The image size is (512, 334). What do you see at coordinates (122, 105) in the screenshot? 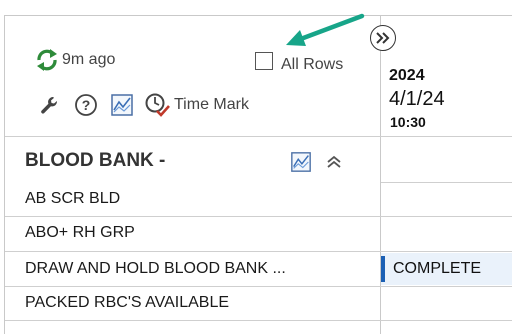
I see `chart-icon` at bounding box center [122, 105].